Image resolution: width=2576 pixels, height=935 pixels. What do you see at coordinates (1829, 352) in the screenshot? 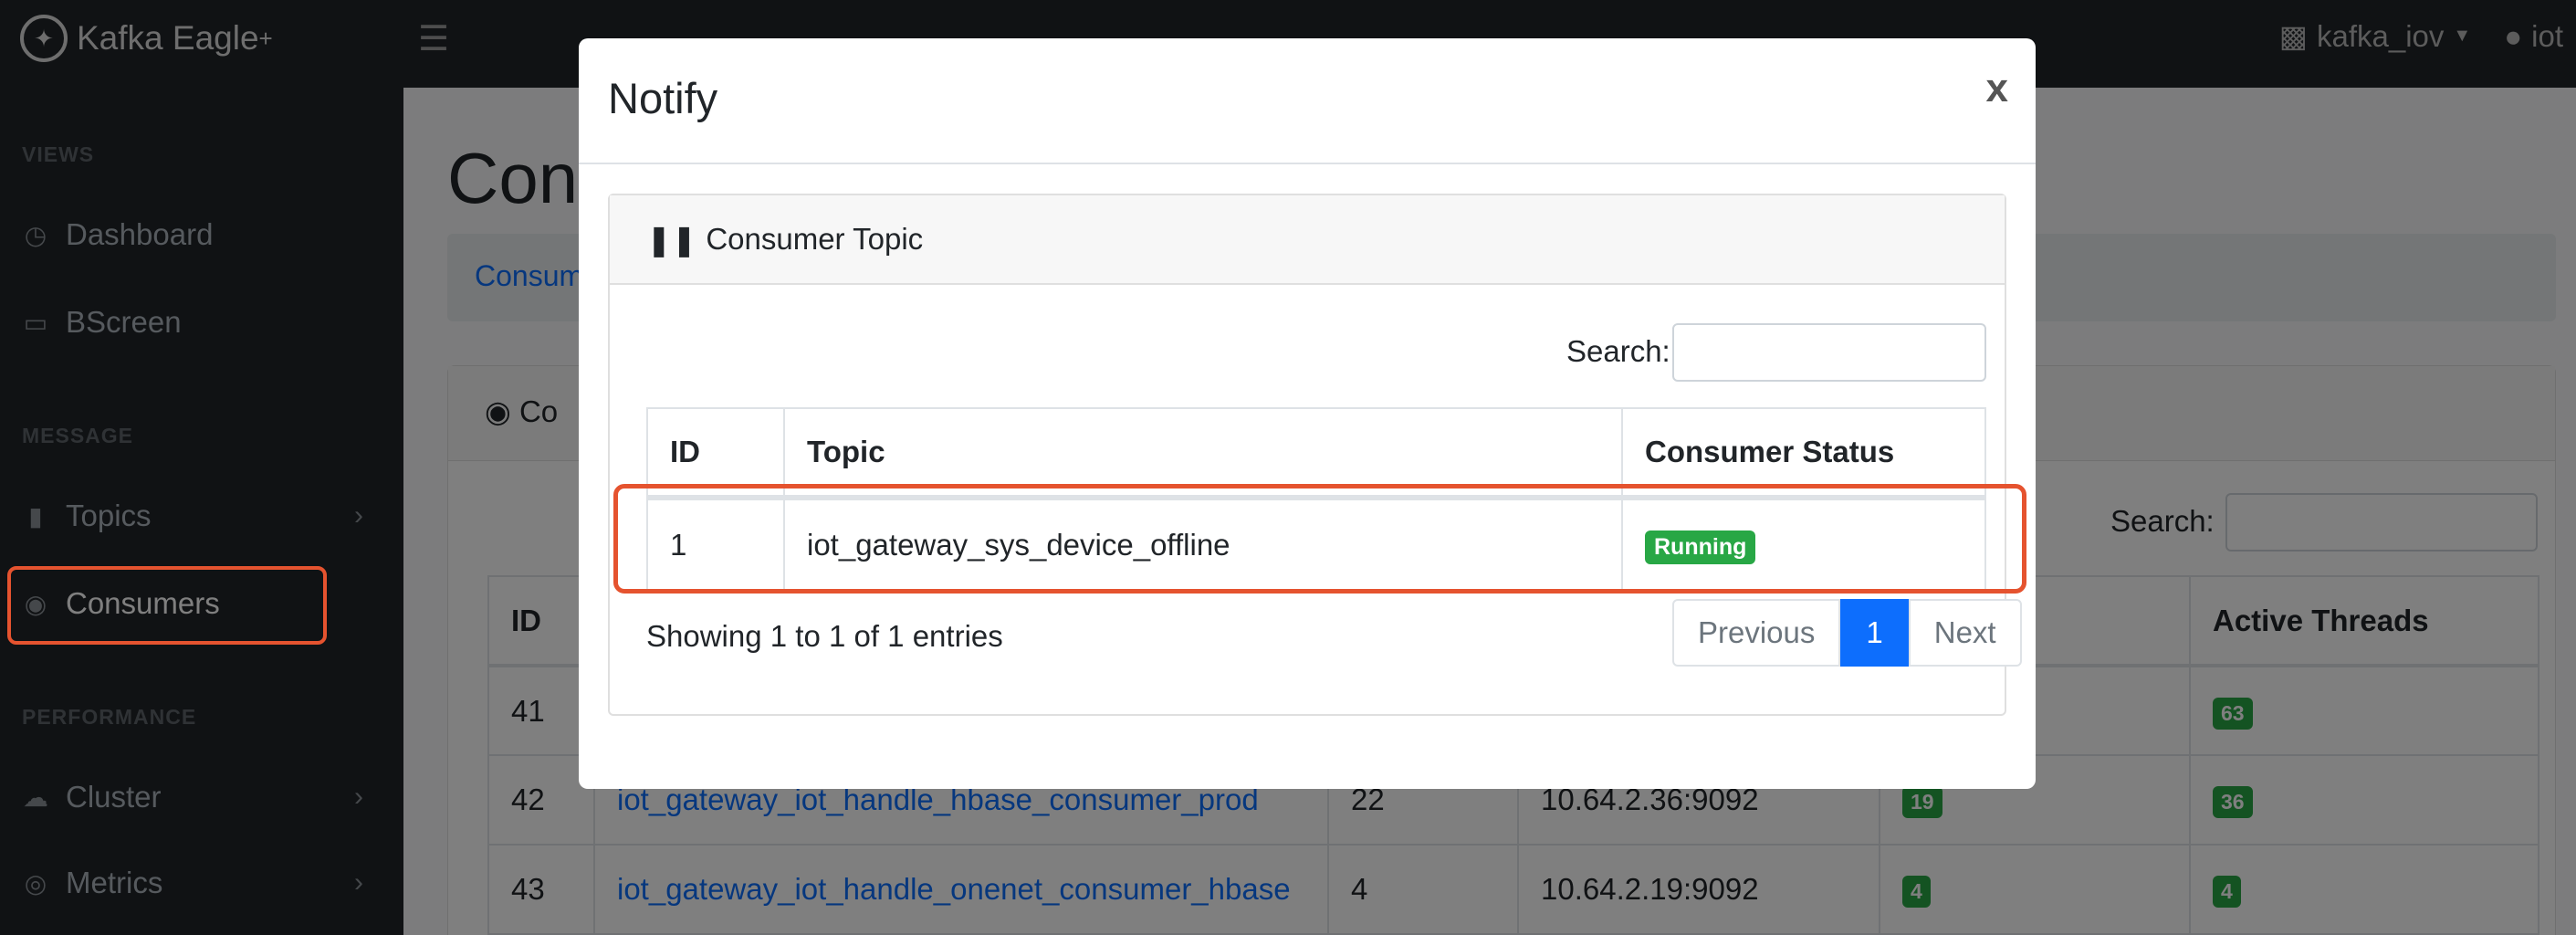
I see `search-input` at bounding box center [1829, 352].